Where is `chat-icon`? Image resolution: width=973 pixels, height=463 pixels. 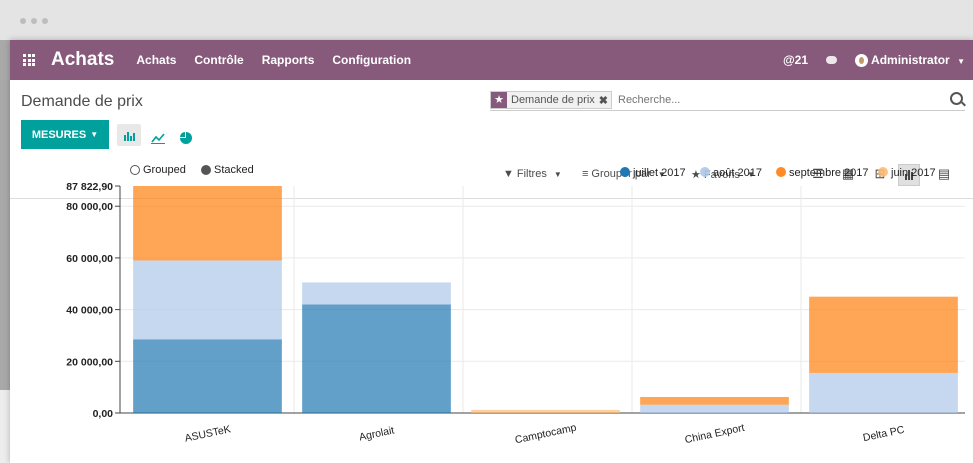
chat-icon is located at coordinates (832, 60).